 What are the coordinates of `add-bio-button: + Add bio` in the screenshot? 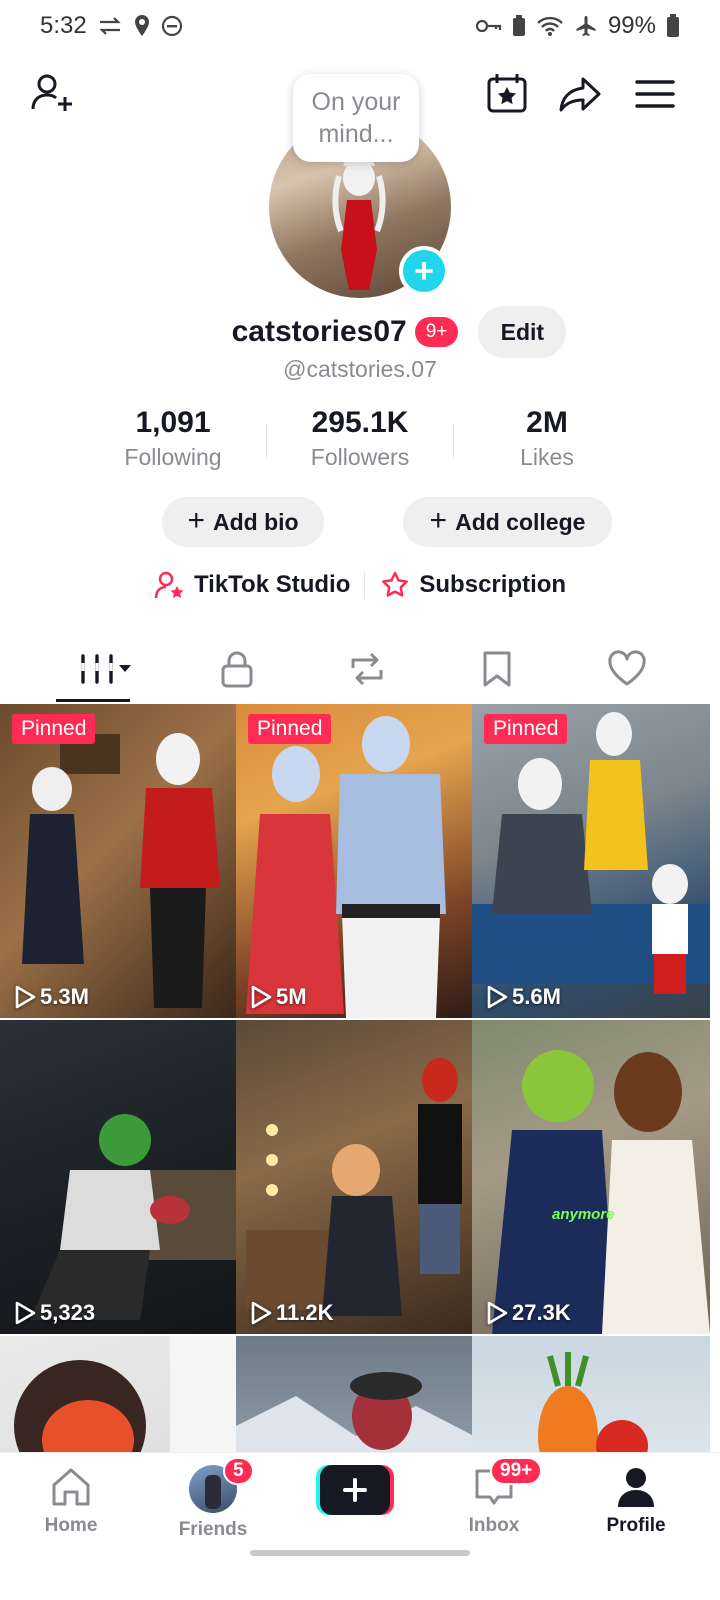 It's located at (243, 522).